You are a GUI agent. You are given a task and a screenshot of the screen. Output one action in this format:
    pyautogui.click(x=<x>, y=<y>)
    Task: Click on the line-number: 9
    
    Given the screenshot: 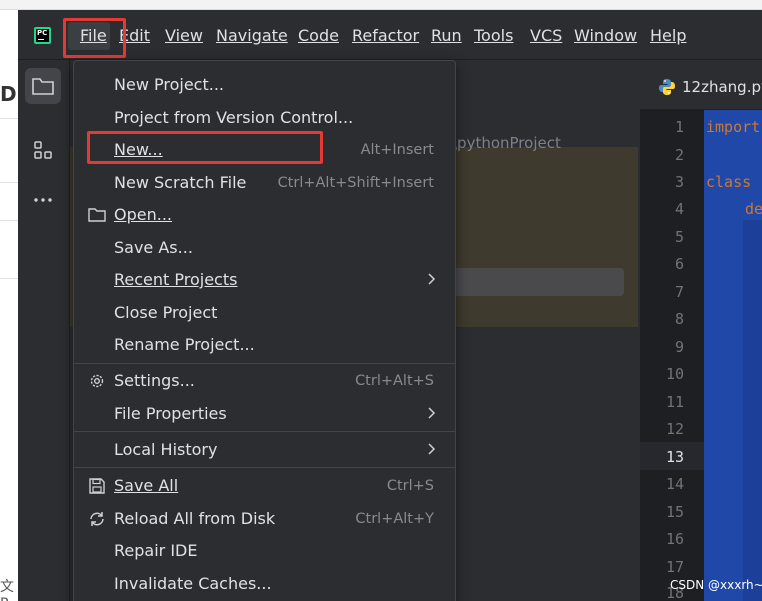 What is the action you would take?
    pyautogui.click(x=679, y=347)
    